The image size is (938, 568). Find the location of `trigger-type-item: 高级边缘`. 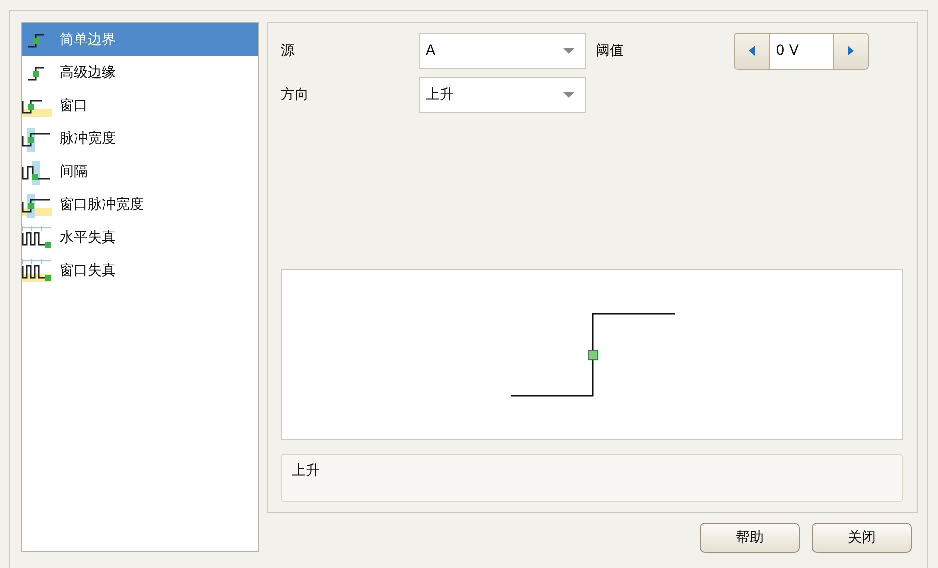

trigger-type-item: 高级边缘 is located at coordinates (140, 72).